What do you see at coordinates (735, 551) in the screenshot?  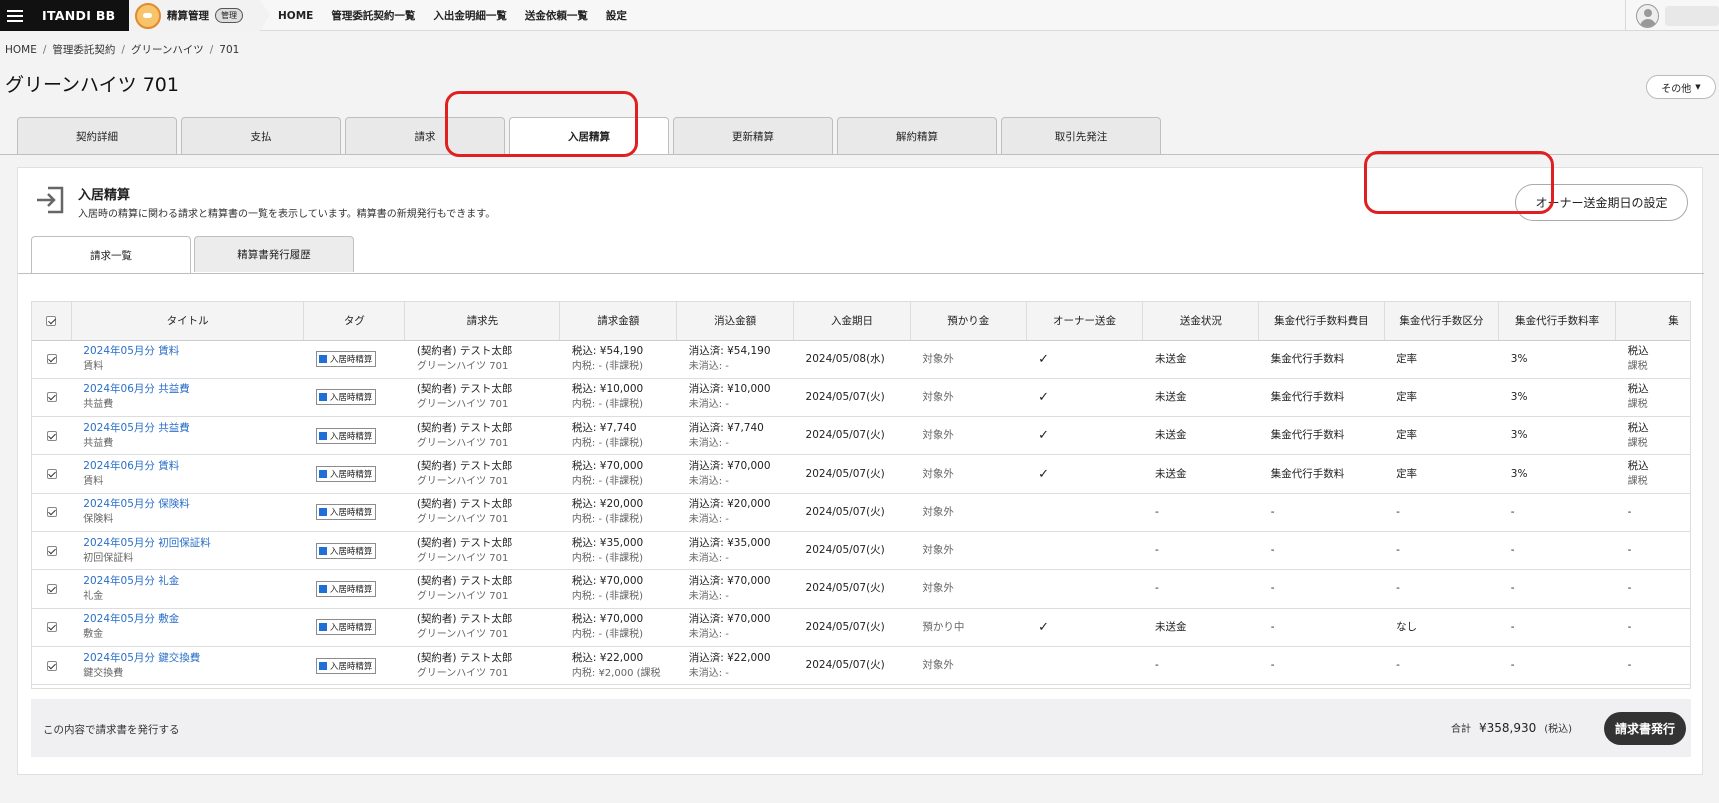 I see `cell-cleared: 消込済: ¥35,000 未消込: -` at bounding box center [735, 551].